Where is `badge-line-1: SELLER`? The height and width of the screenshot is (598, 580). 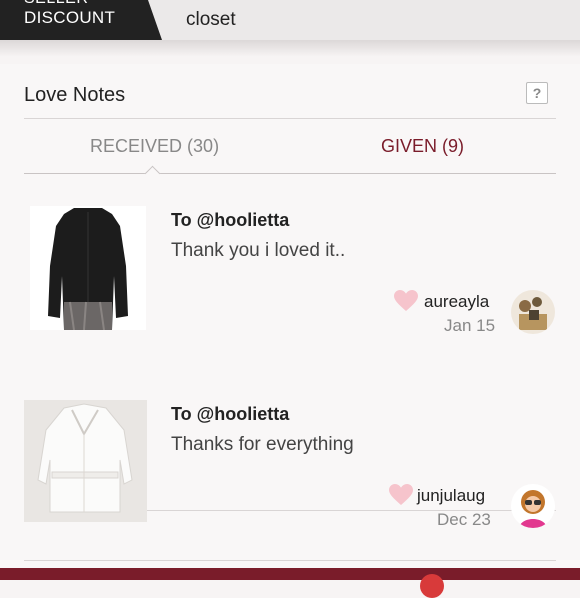 badge-line-1: SELLER is located at coordinates (56, 4).